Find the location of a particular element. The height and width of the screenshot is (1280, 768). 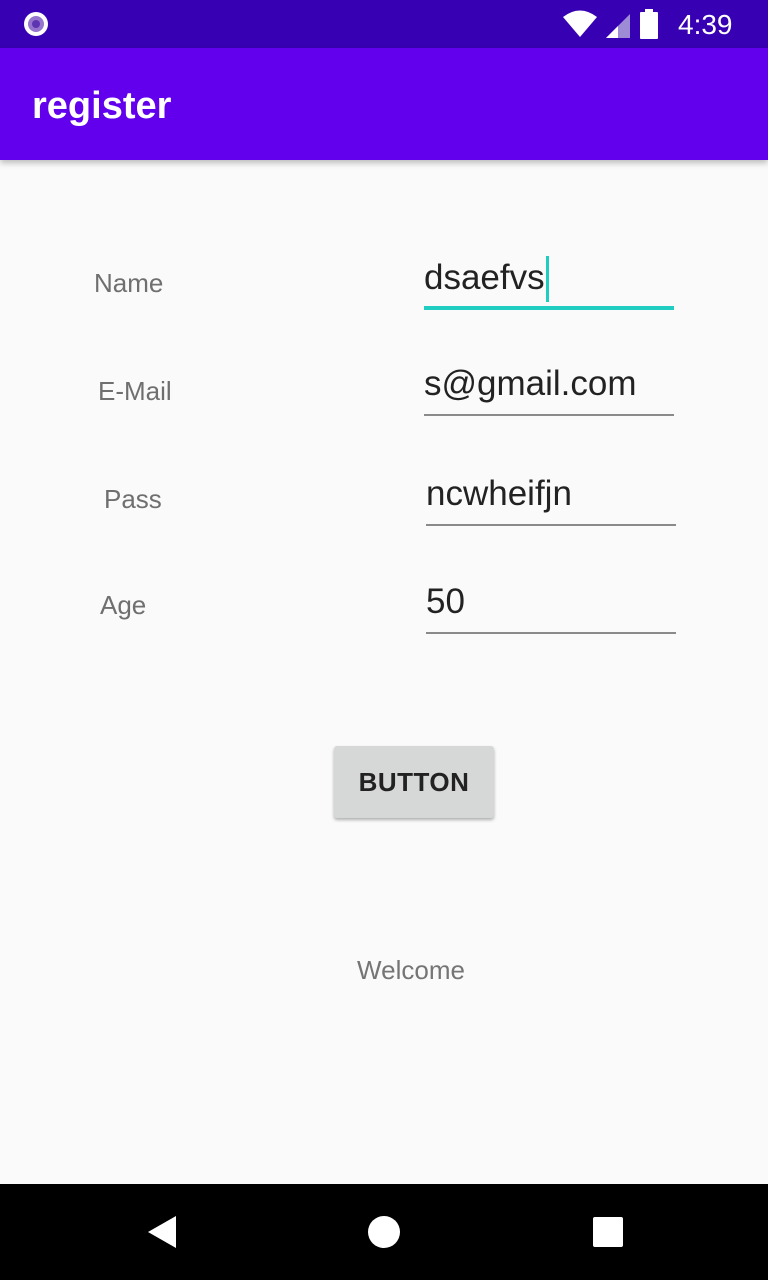

email-field: s@gmail.com is located at coordinates (549, 389).